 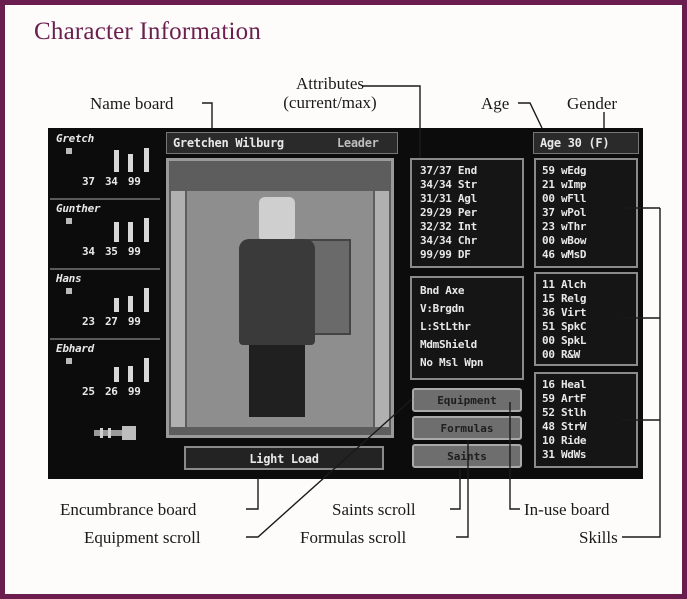 I want to click on encumbrance-board: Light Load, so click(x=284, y=458).